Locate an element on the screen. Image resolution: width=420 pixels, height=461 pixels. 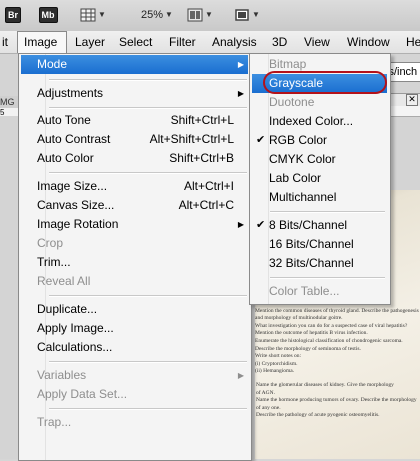
menu-image: Image is located at coordinates (42, 42).